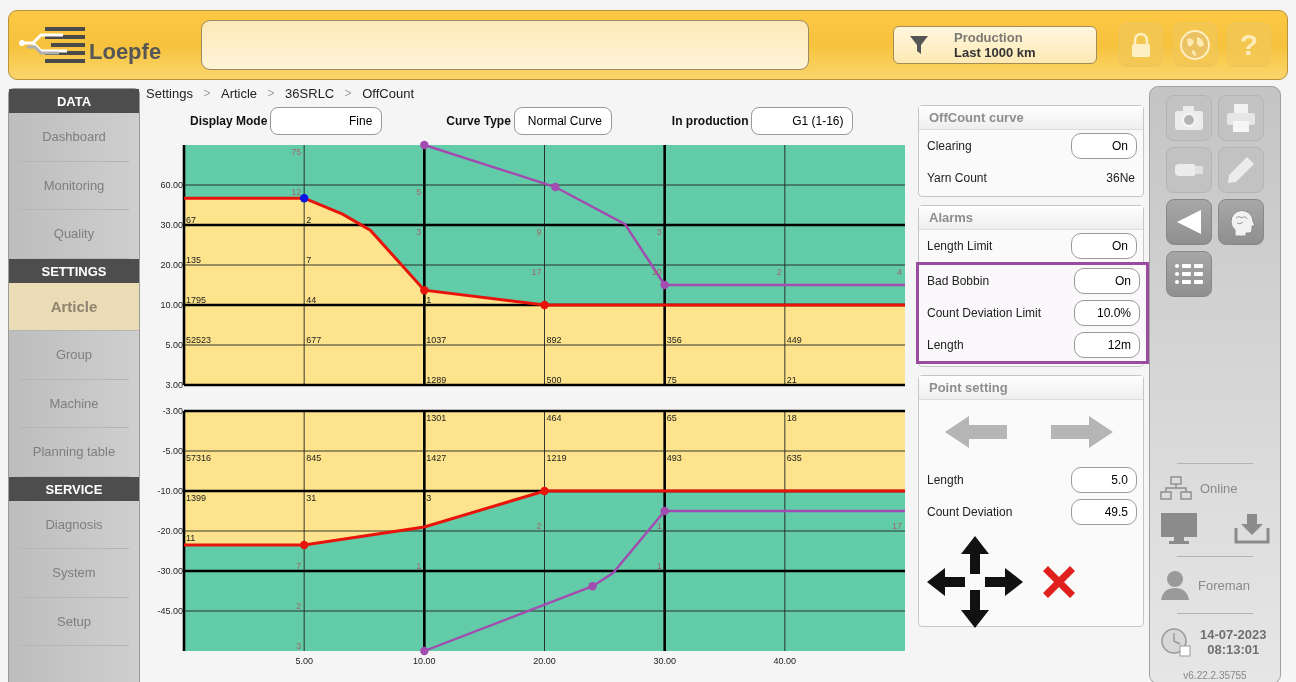 The width and height of the screenshot is (1296, 682). Describe the element at coordinates (785, 661) in the screenshot. I see `axis-label: 40.00` at that location.